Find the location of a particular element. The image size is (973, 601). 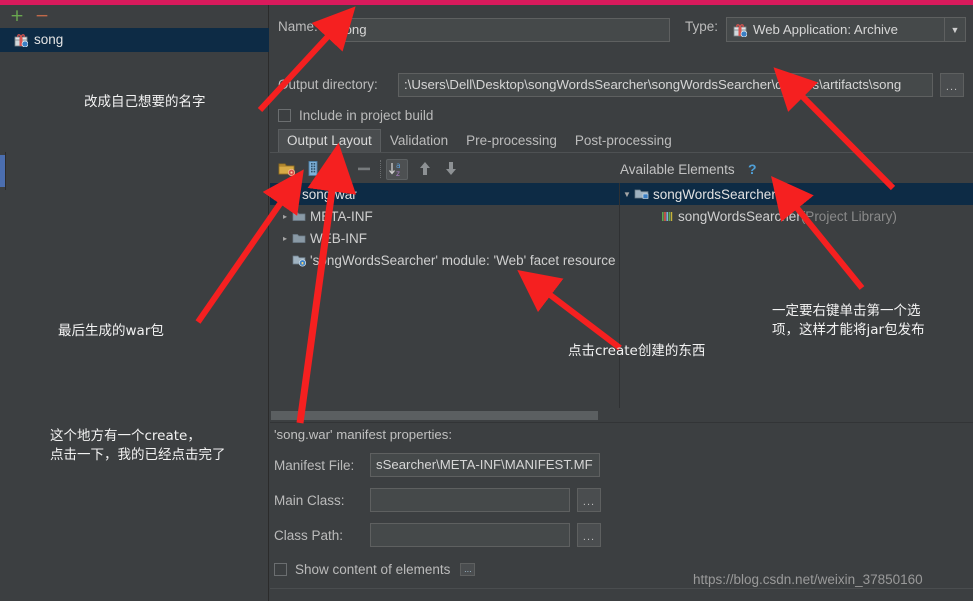

manifest-file-input: sSearcher\META-INF\MANIFEST.MF is located at coordinates (485, 465).